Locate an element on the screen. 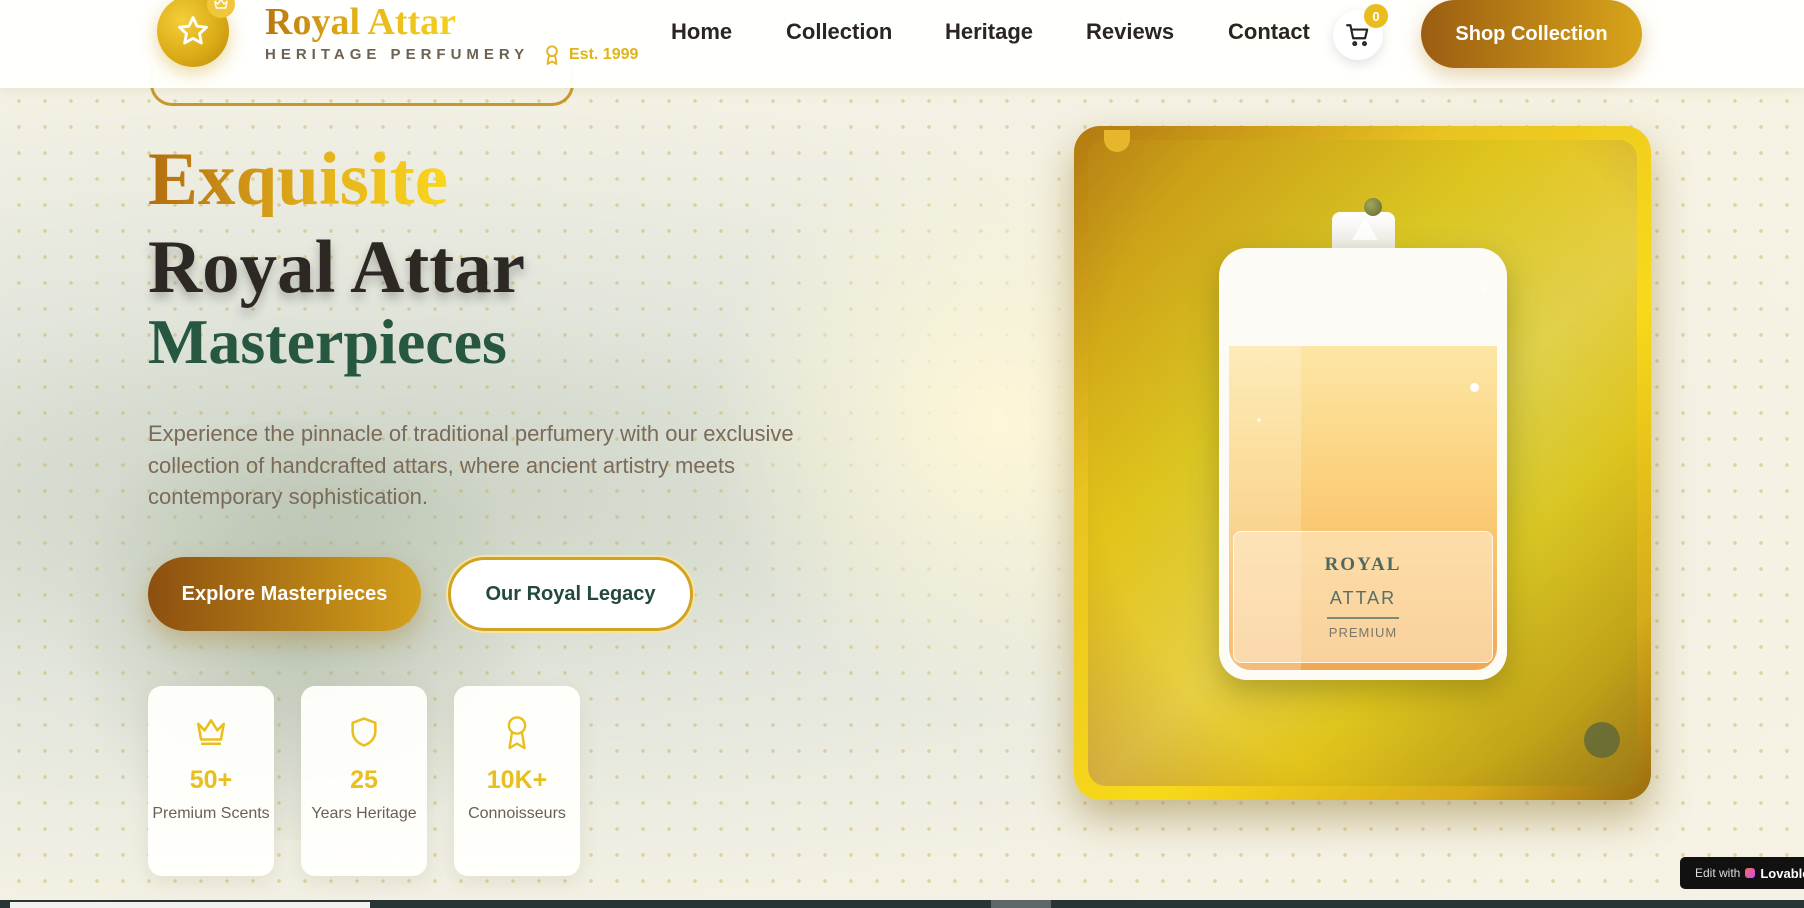  nav-collection: Collection is located at coordinates (839, 32).